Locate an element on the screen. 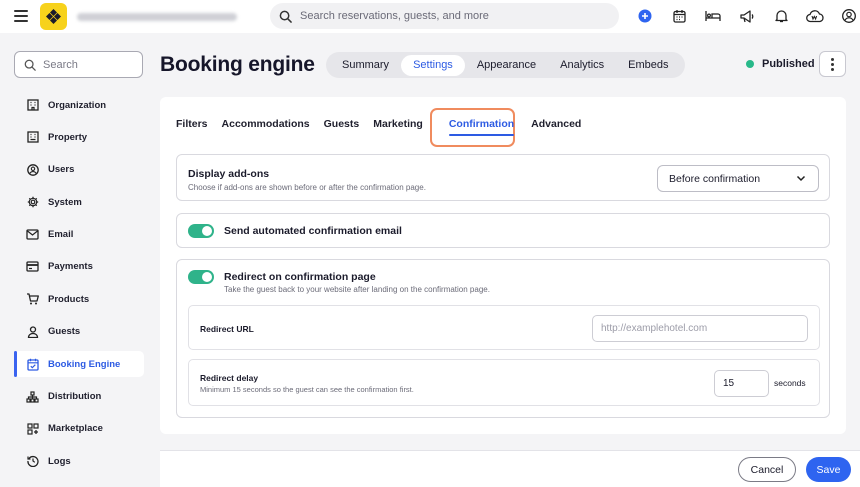 The image size is (860, 487). display-addons-selected: Before confirmation is located at coordinates (715, 178).